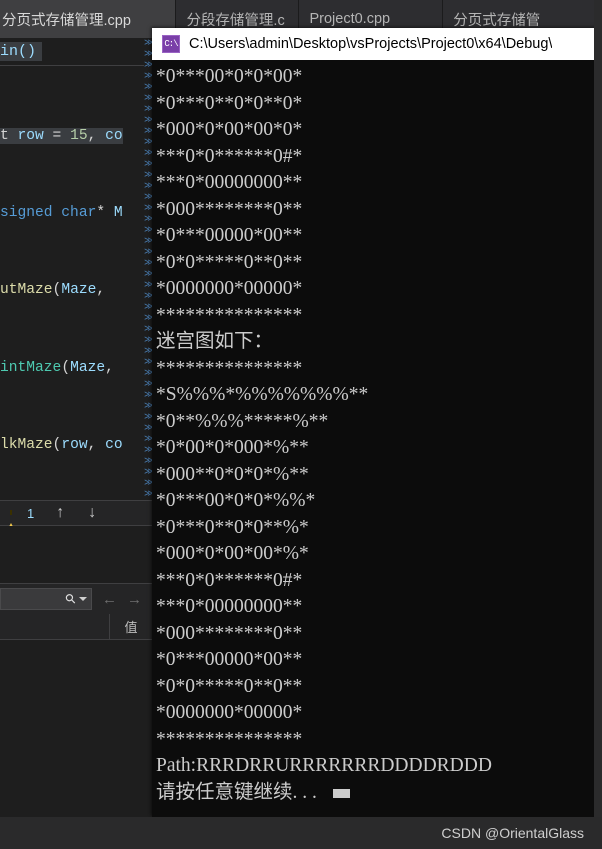  Describe the element at coordinates (71, 598) in the screenshot. I see `magnifier-icon: ⚲` at that location.